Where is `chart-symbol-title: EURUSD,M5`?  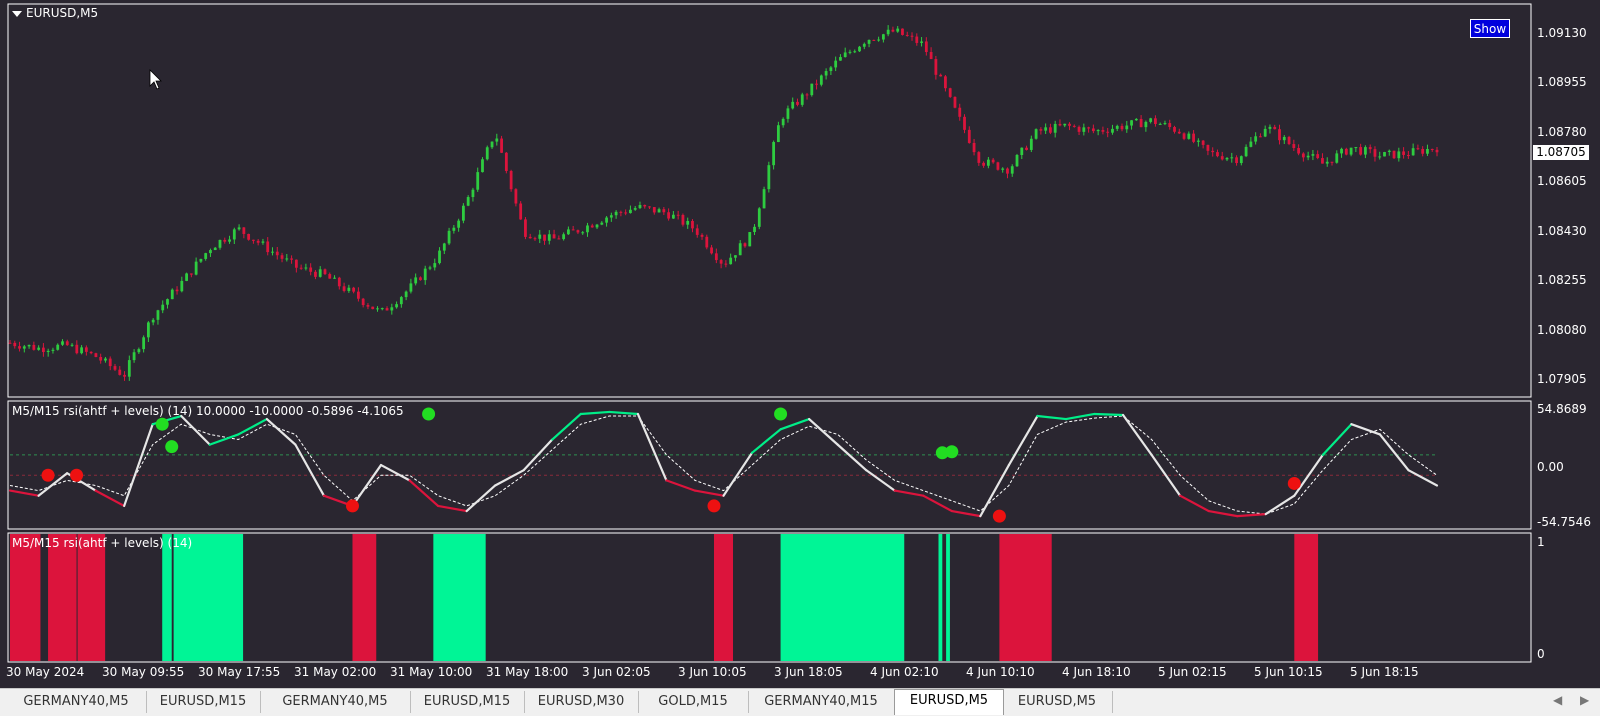 chart-symbol-title: EURUSD,M5 is located at coordinates (55, 13).